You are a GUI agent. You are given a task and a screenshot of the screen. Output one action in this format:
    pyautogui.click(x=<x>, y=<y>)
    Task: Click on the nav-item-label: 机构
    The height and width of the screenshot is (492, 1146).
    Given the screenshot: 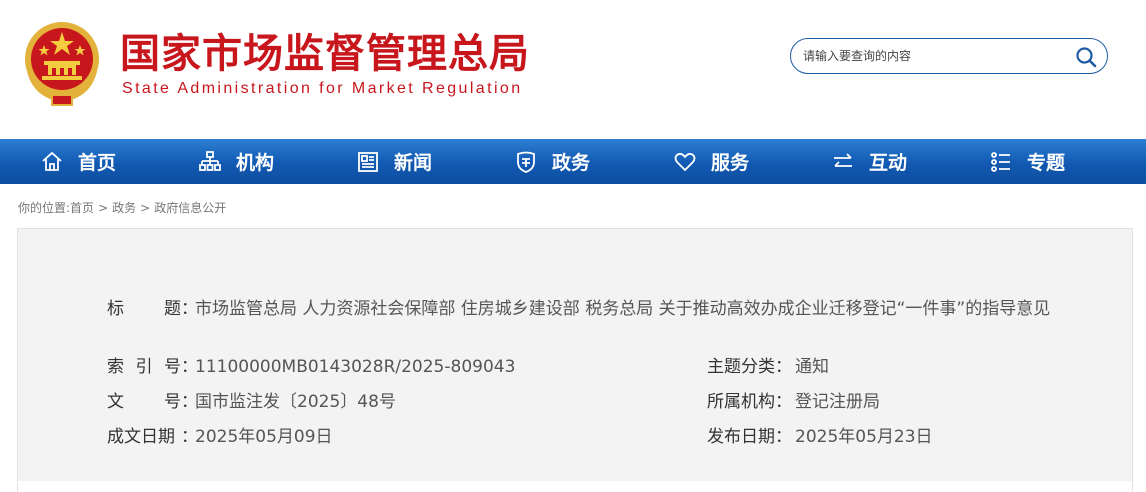 What is the action you would take?
    pyautogui.click(x=255, y=163)
    